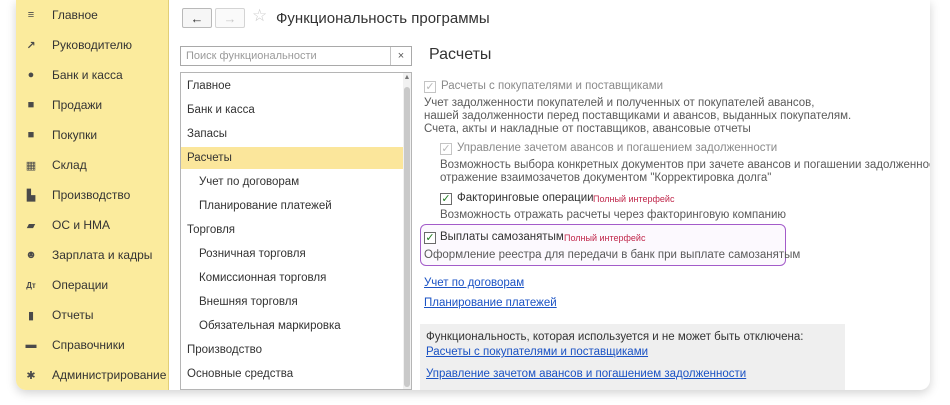 This screenshot has width=950, height=405. Describe the element at coordinates (296, 254) in the screenshot. I see `section-item: Розничная торговля` at that location.